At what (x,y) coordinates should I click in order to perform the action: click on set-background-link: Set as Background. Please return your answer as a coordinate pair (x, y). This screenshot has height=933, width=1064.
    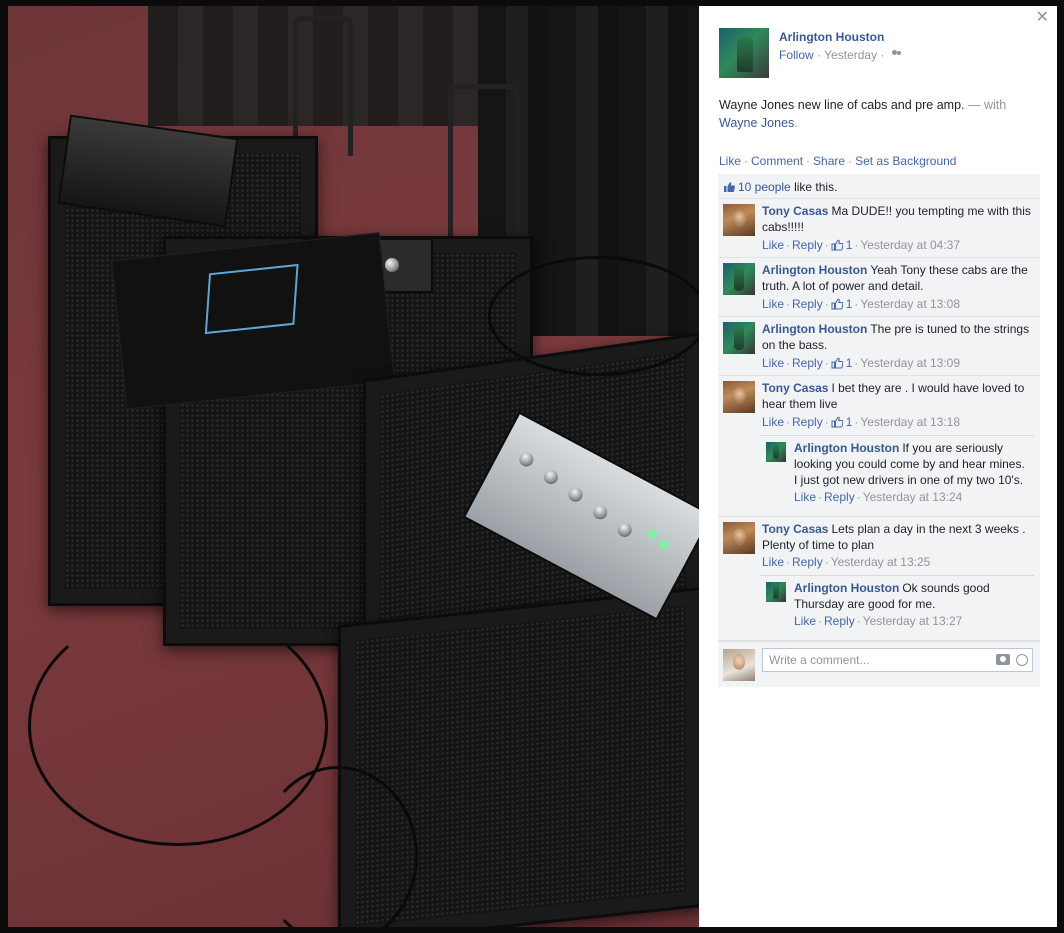
    Looking at the image, I should click on (905, 161).